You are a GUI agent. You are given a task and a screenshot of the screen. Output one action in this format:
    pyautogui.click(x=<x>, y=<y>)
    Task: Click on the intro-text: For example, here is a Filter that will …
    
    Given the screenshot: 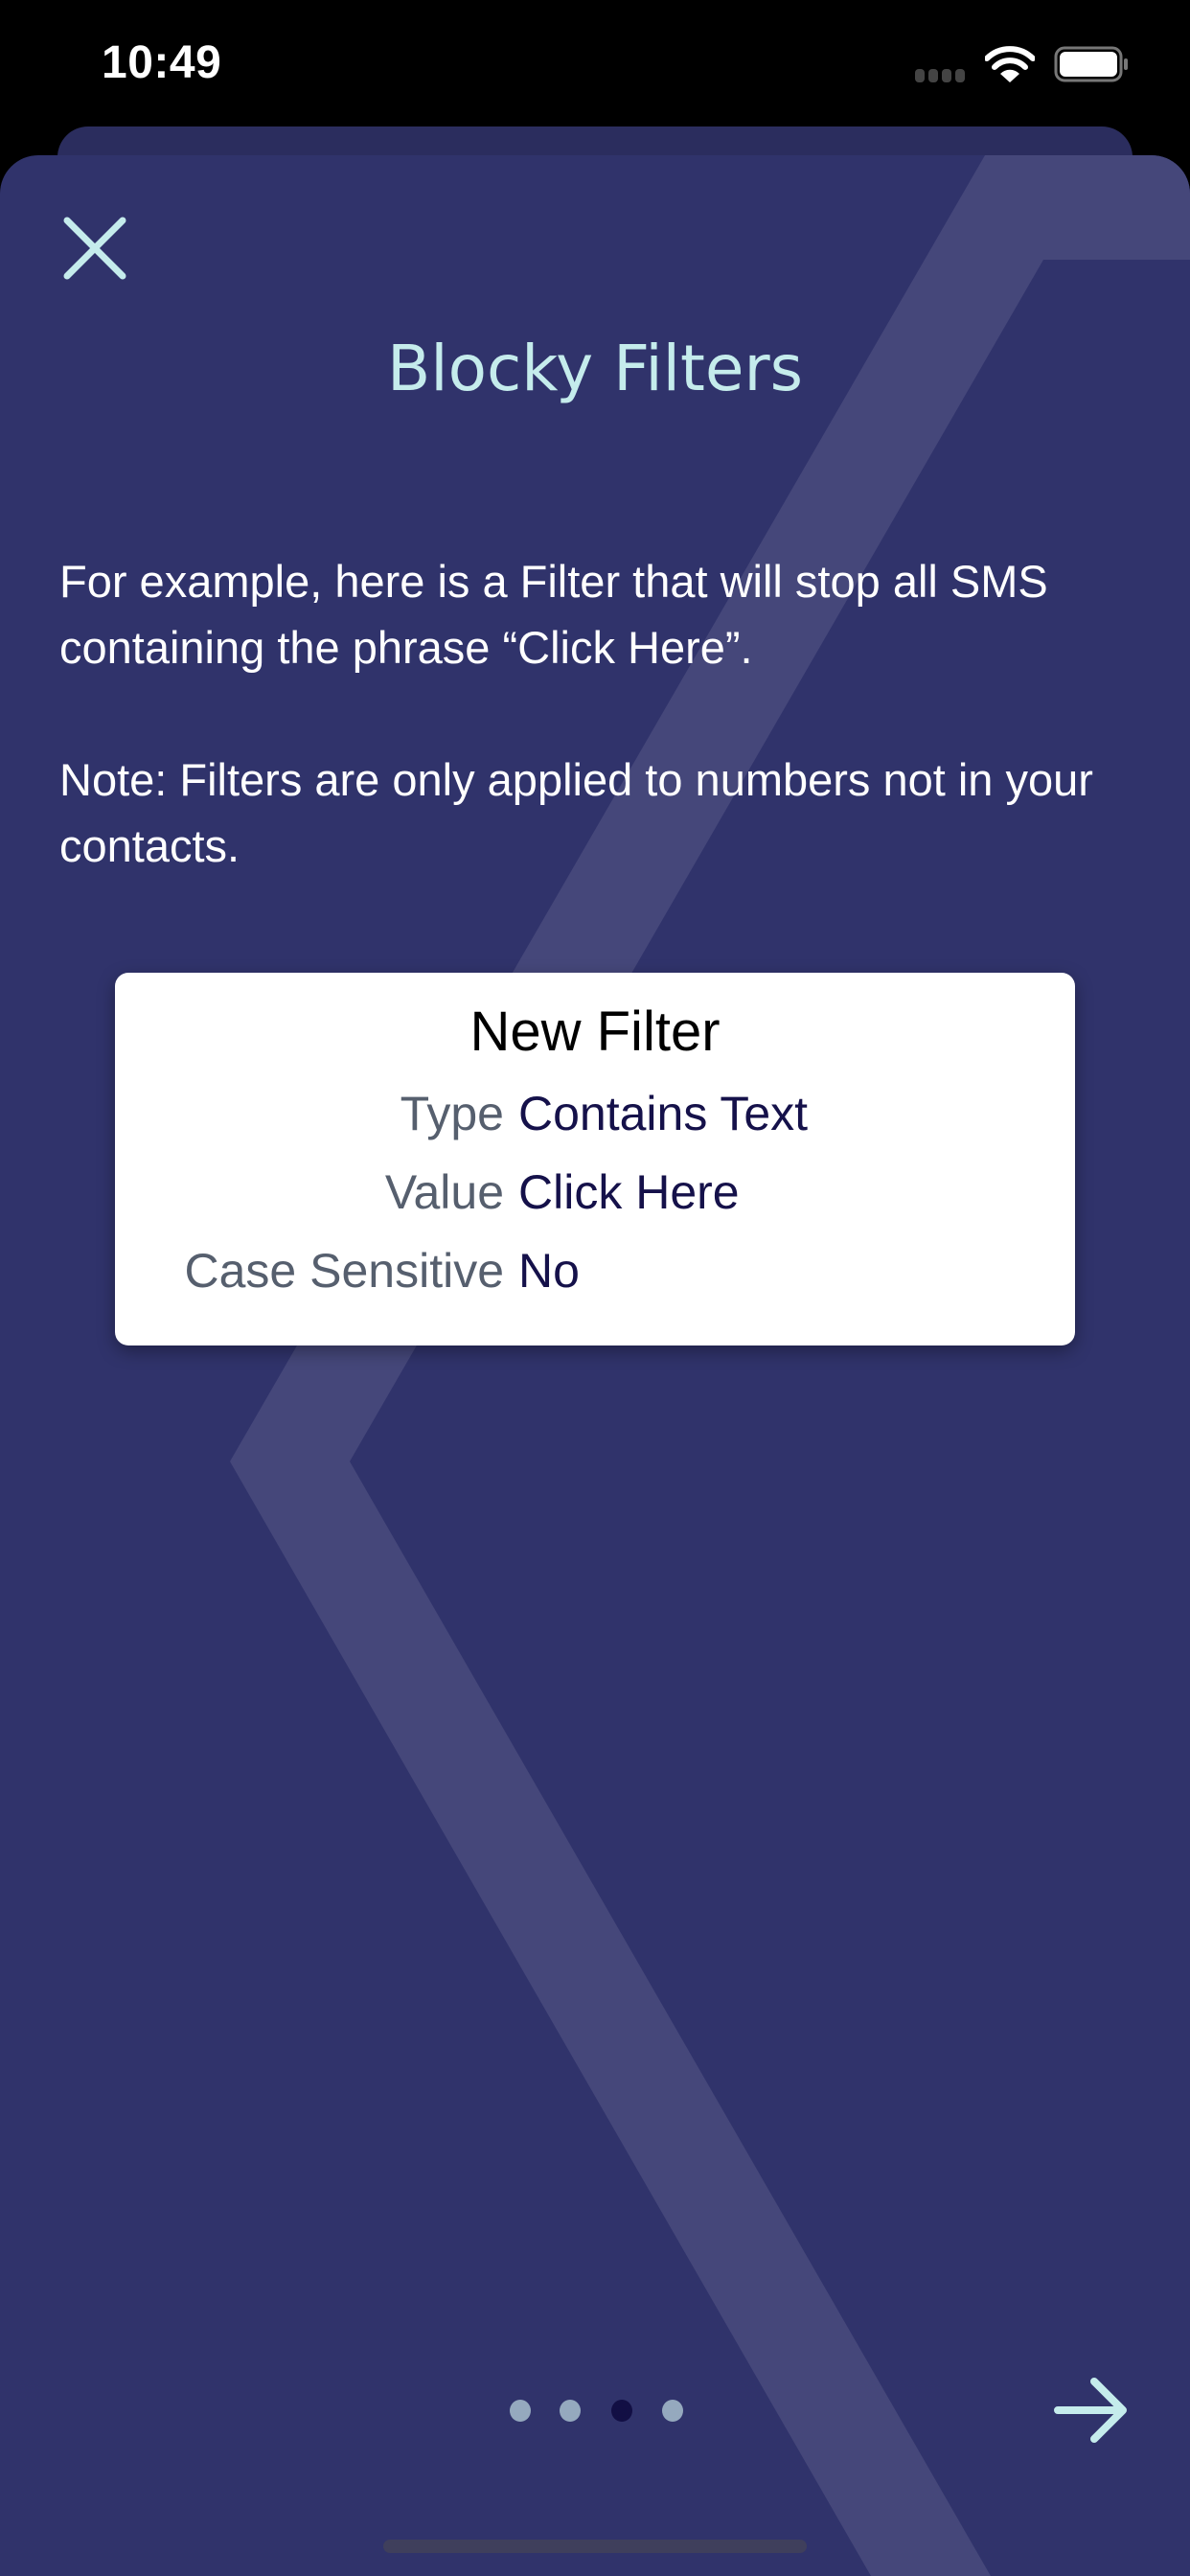 What is the action you would take?
    pyautogui.click(x=554, y=614)
    